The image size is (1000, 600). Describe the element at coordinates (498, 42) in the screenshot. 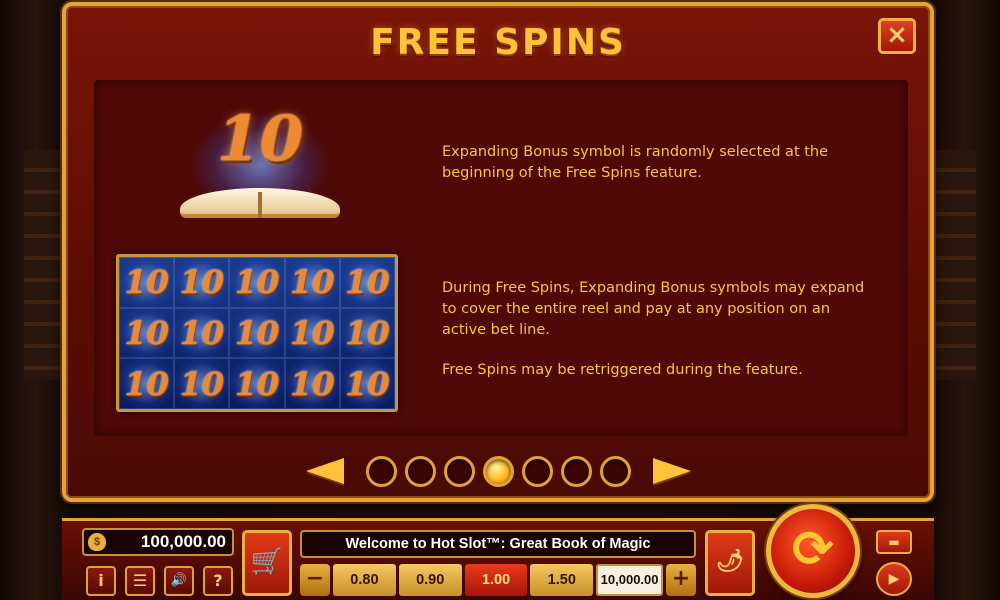

I see `page-title: FREE SPINS` at that location.